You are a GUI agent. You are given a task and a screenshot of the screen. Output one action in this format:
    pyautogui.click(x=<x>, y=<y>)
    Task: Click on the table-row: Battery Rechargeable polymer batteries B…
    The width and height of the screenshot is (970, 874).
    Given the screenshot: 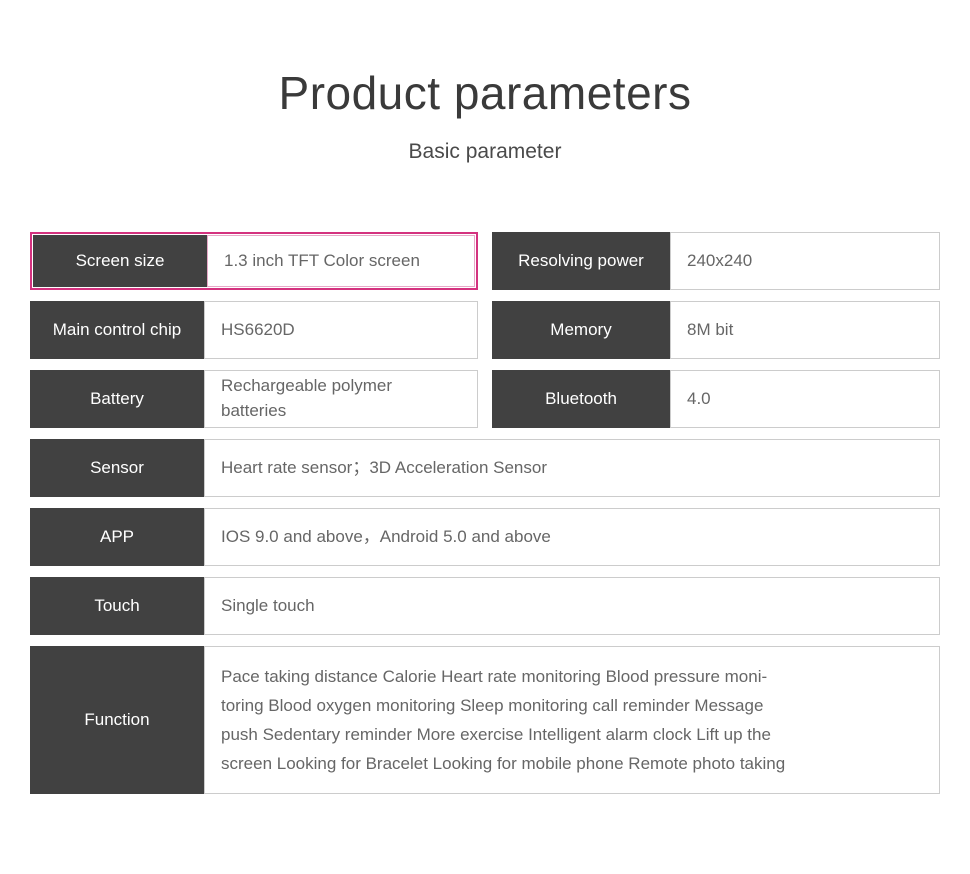 What is the action you would take?
    pyautogui.click(x=485, y=399)
    